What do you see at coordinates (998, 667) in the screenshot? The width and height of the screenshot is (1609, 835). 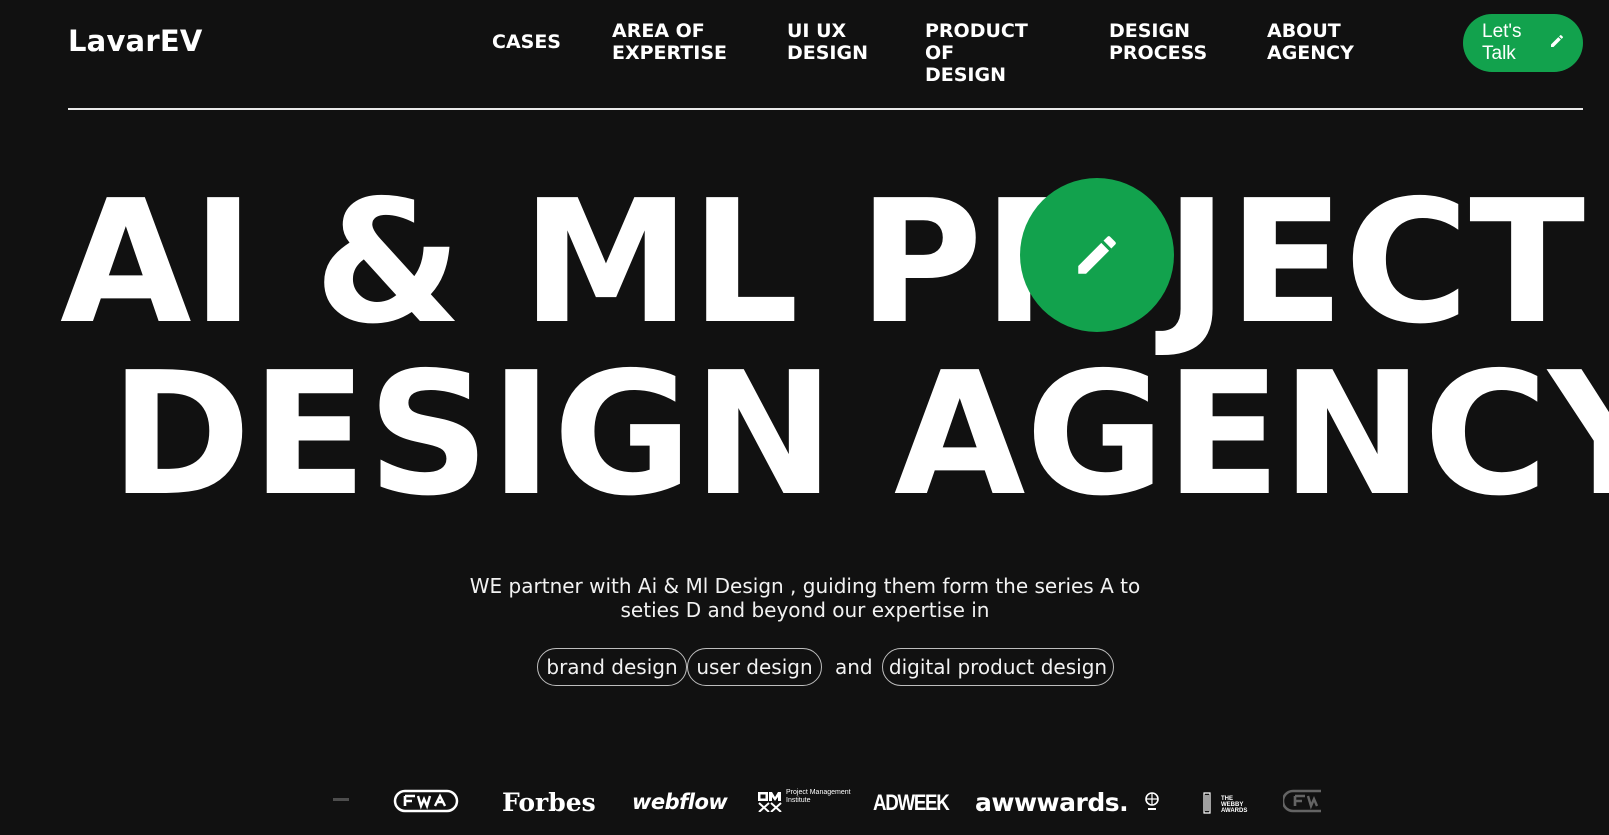 I see `pill-digital-product-design: digital product design` at bounding box center [998, 667].